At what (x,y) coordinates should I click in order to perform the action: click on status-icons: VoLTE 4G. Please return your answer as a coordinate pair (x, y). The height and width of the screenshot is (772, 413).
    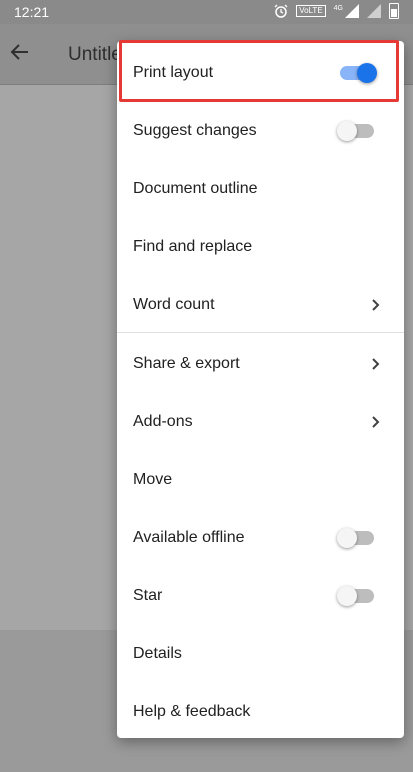
    Looking at the image, I should click on (336, 11).